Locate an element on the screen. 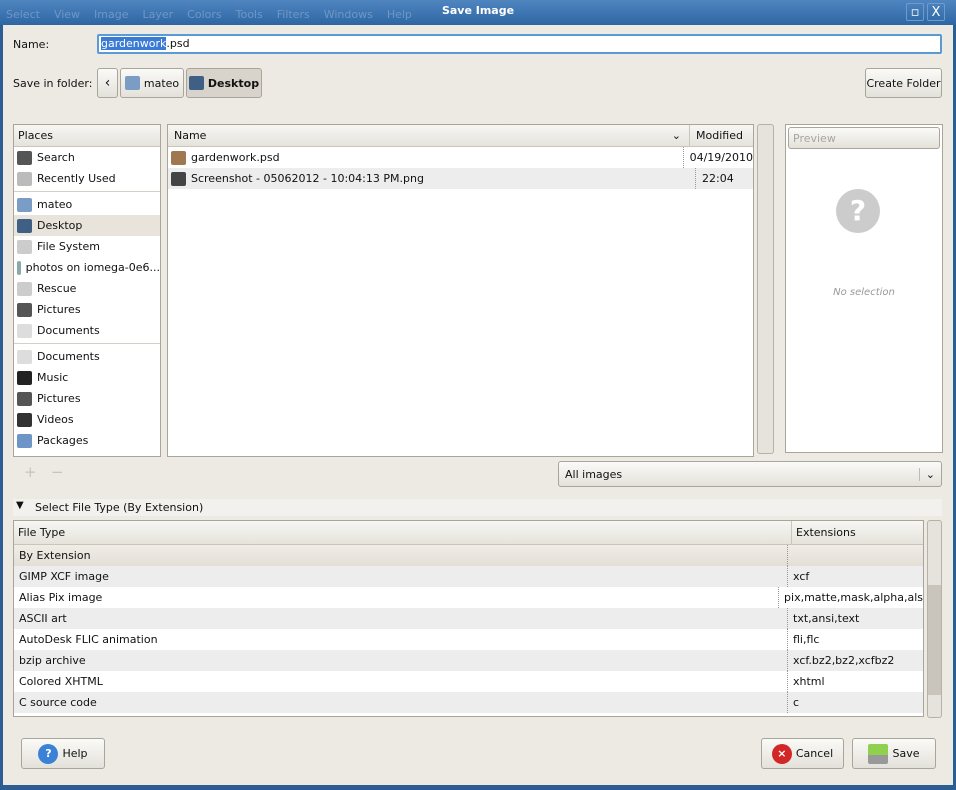 The image size is (956, 790). file-type-scrollbar is located at coordinates (934, 619).